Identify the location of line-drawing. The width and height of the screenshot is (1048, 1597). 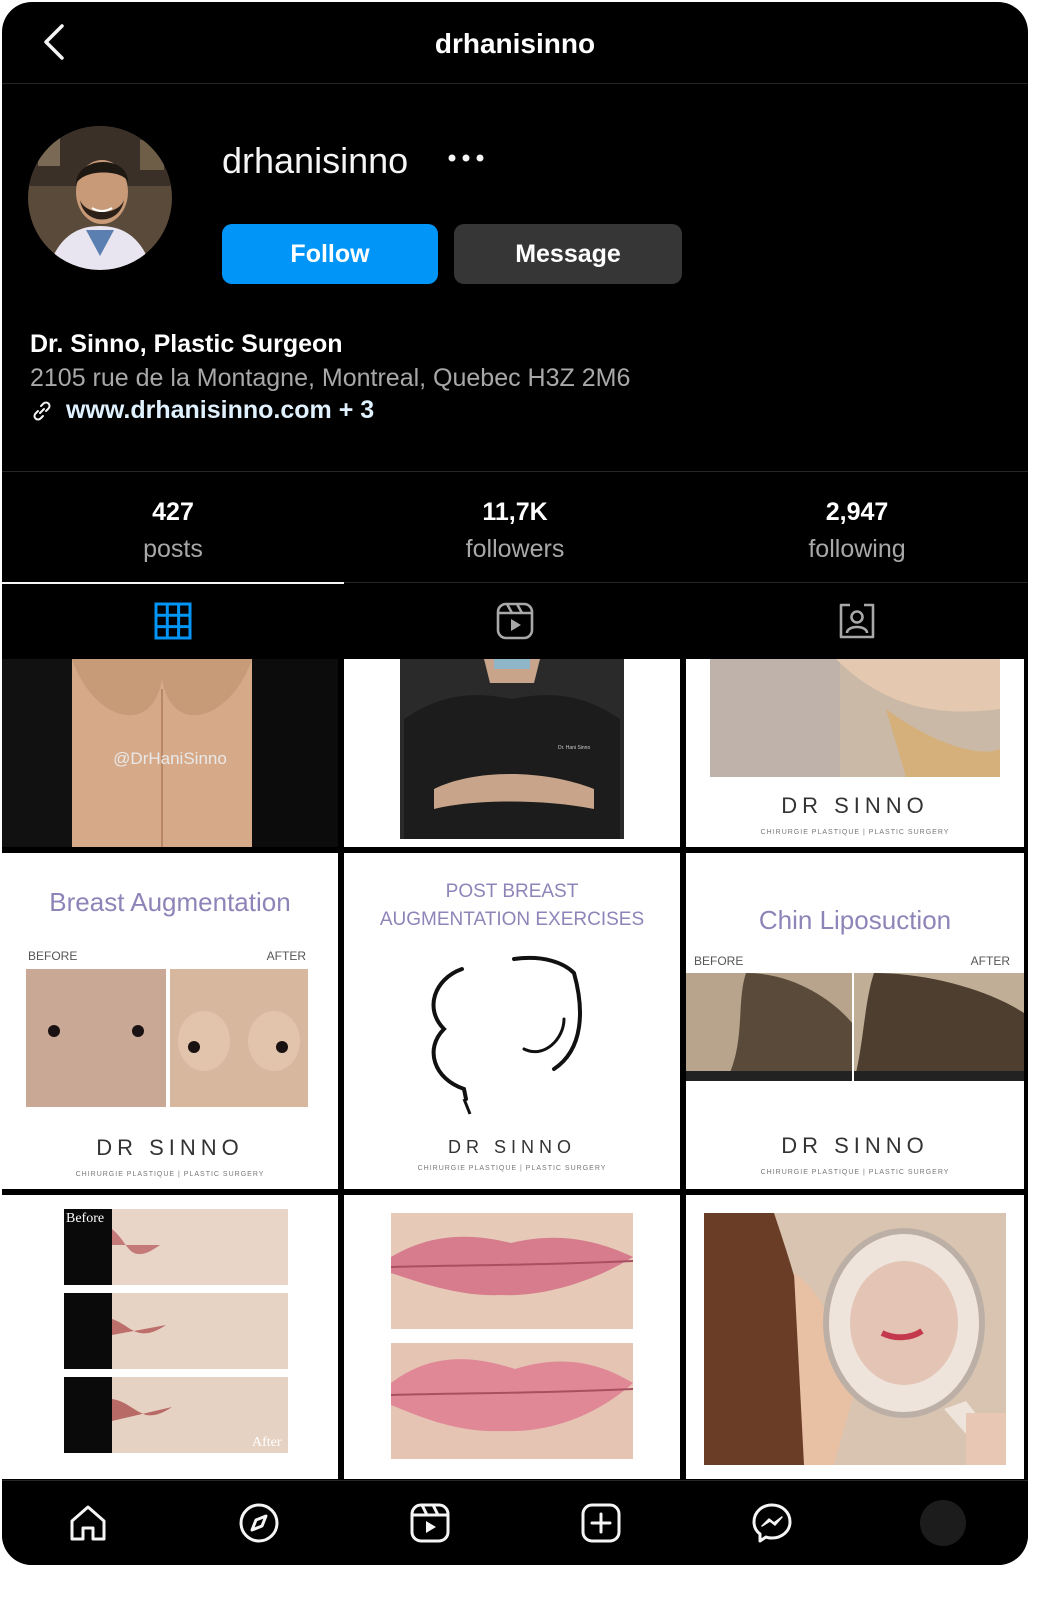
(506, 1035).